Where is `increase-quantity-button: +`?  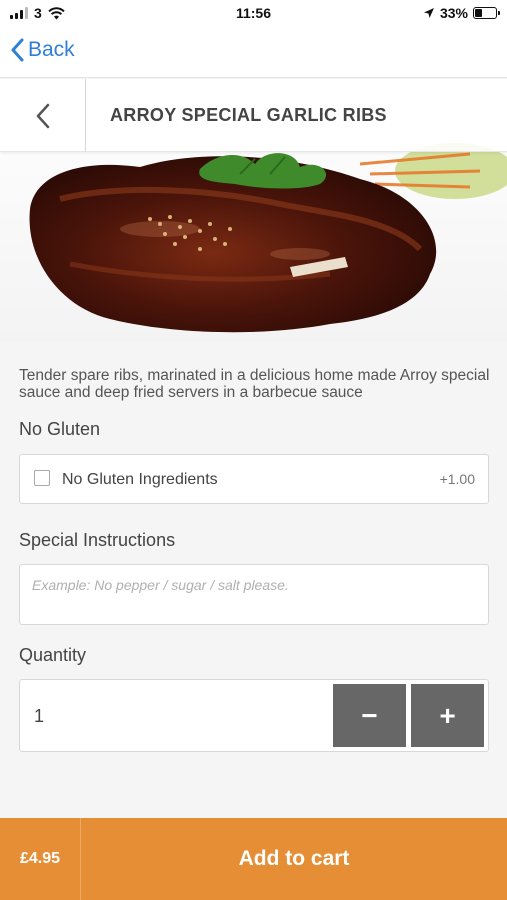 increase-quantity-button: + is located at coordinates (447, 715).